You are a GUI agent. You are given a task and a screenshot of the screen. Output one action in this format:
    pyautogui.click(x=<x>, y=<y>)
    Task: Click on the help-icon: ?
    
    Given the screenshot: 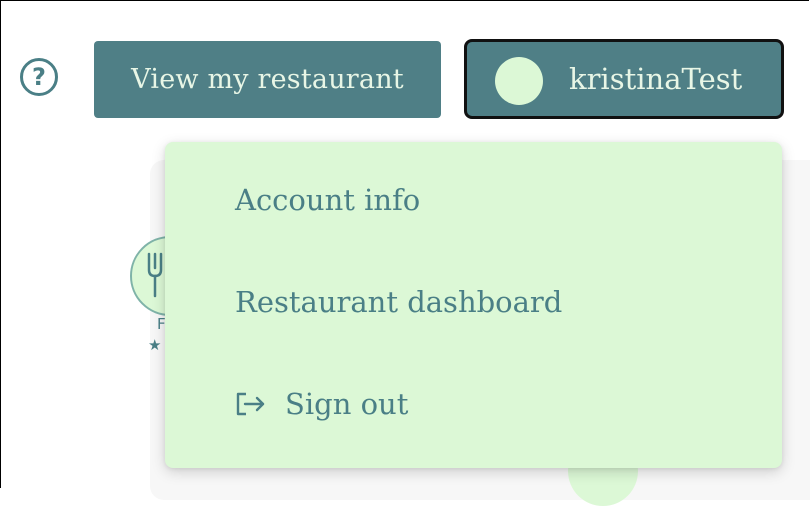 What is the action you would take?
    pyautogui.click(x=39, y=77)
    